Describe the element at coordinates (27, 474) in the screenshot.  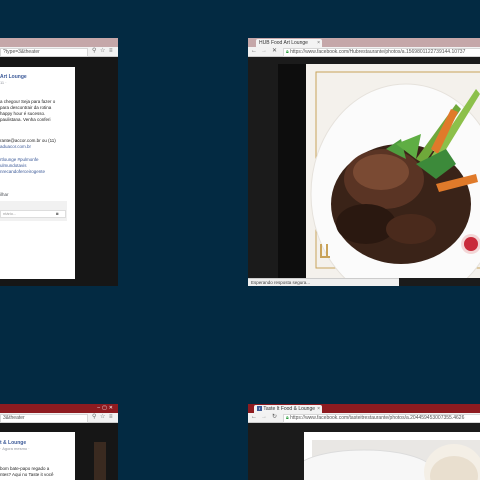
I see `post-text-line: ntes? Aqui no Taste it você` at that location.